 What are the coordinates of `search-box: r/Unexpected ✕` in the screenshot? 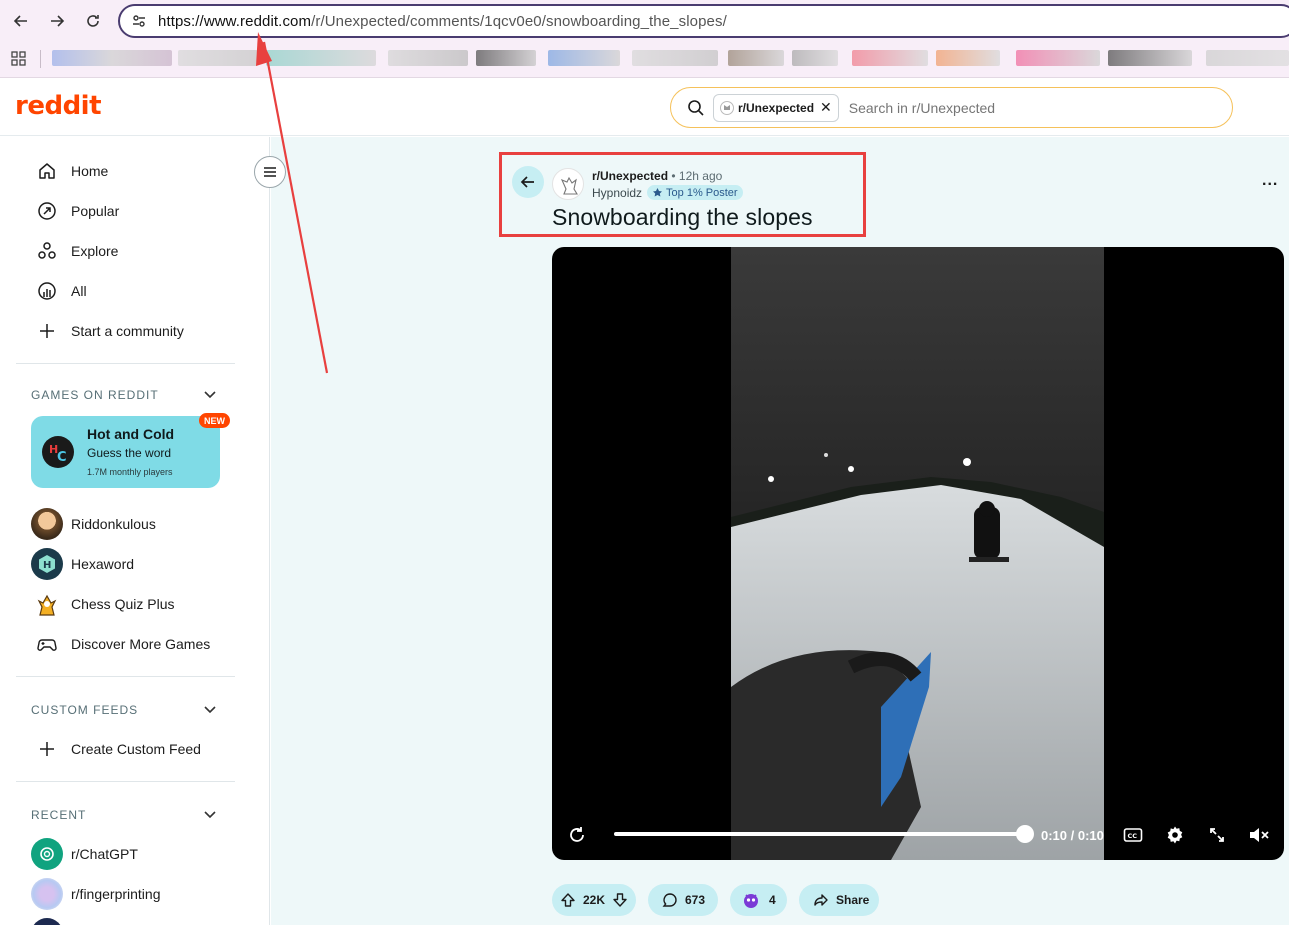 It's located at (951, 107).